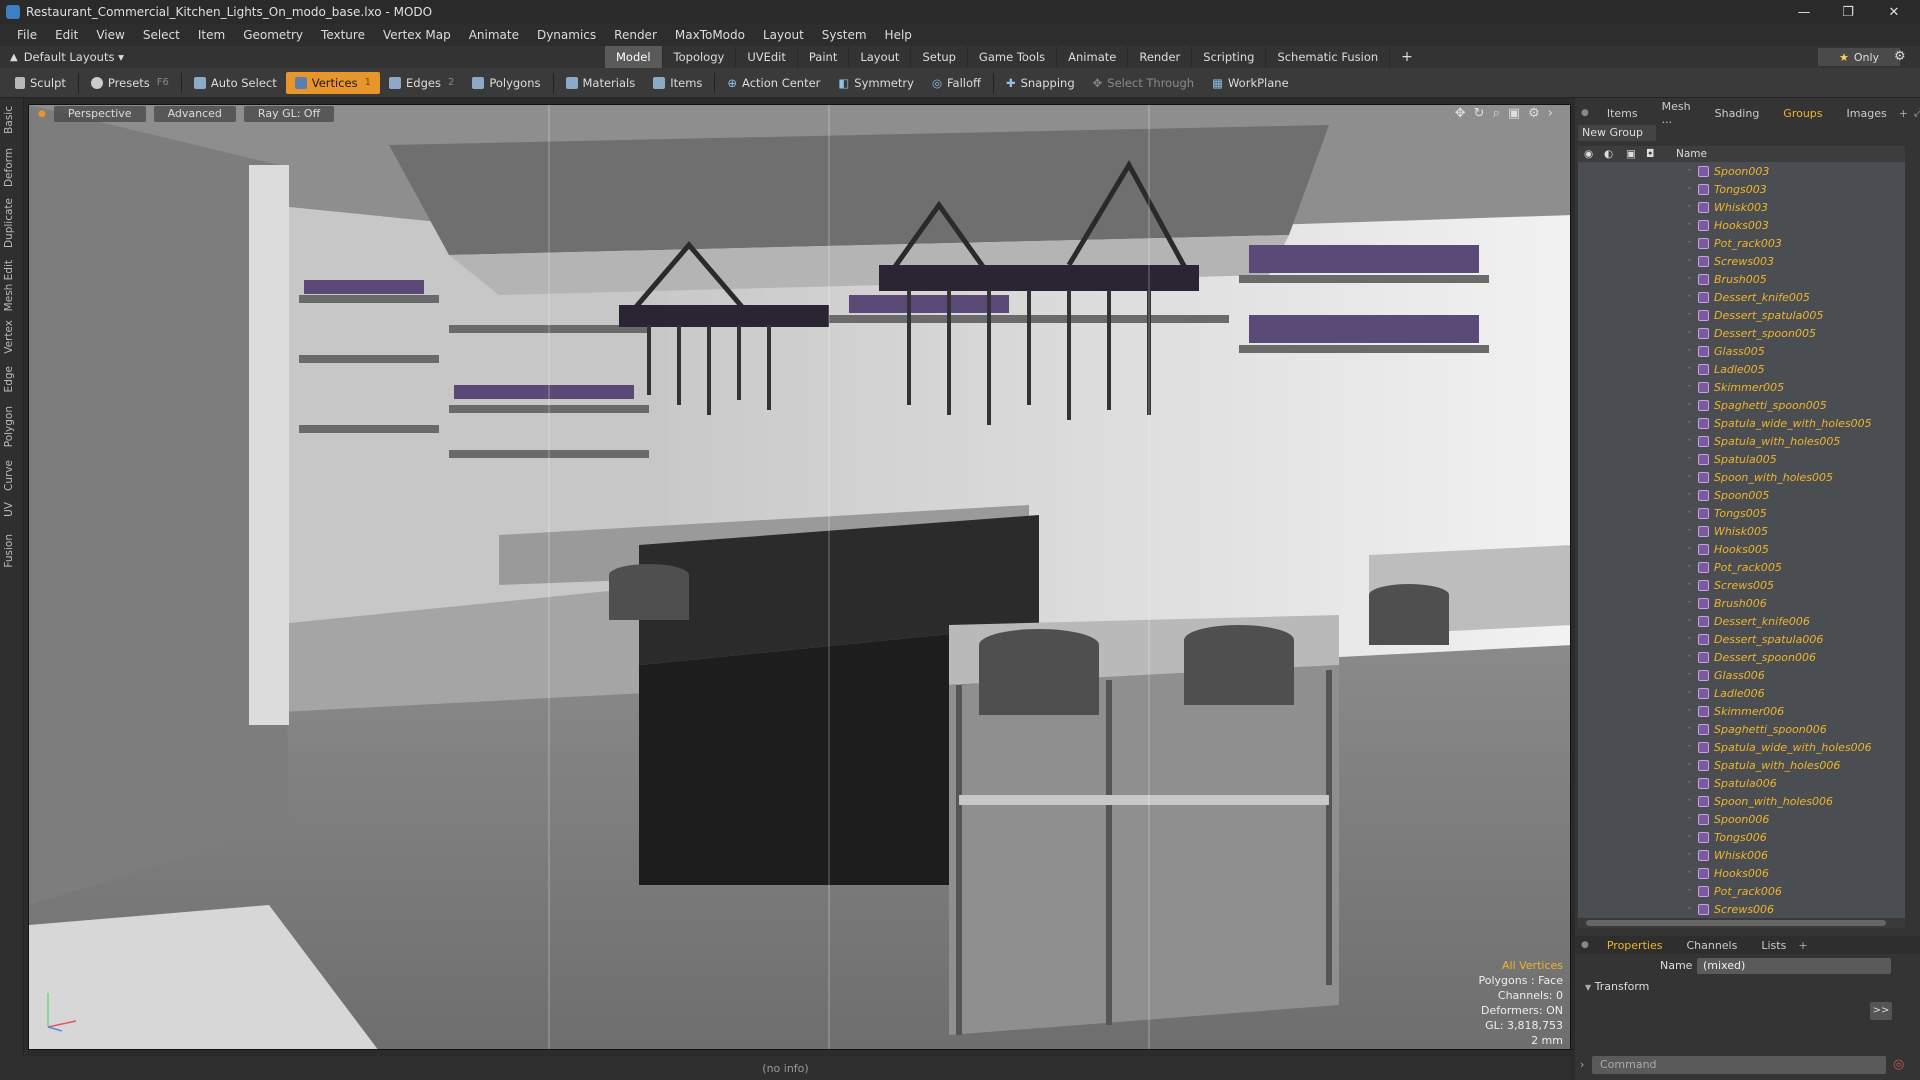 The image size is (1920, 1080). Describe the element at coordinates (1741, 909) in the screenshot. I see `list-item: ╴ Screws006` at that location.